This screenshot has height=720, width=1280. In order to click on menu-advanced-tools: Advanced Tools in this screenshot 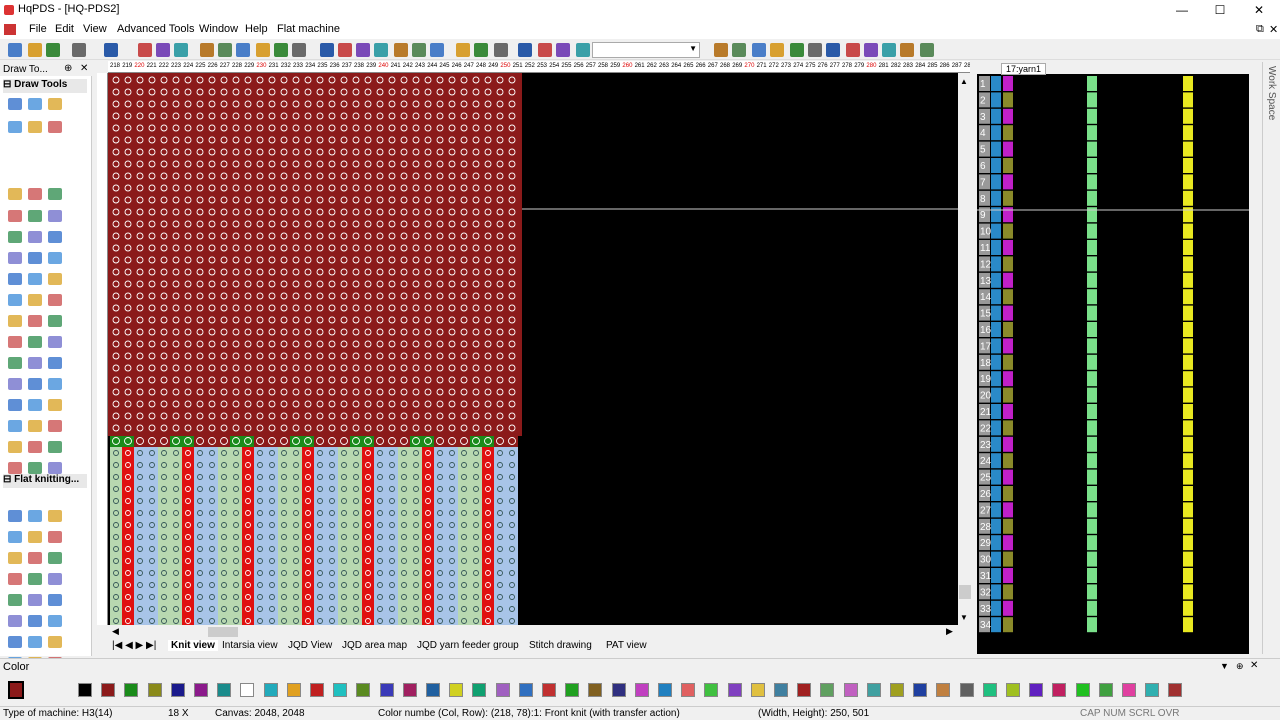, I will do `click(155, 29)`.